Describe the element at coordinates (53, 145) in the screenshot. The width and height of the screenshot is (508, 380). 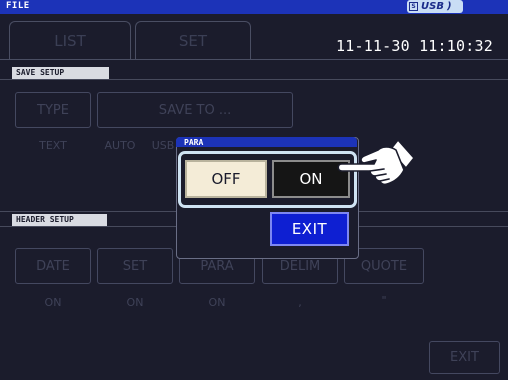
I see `type-value: TEXT` at that location.